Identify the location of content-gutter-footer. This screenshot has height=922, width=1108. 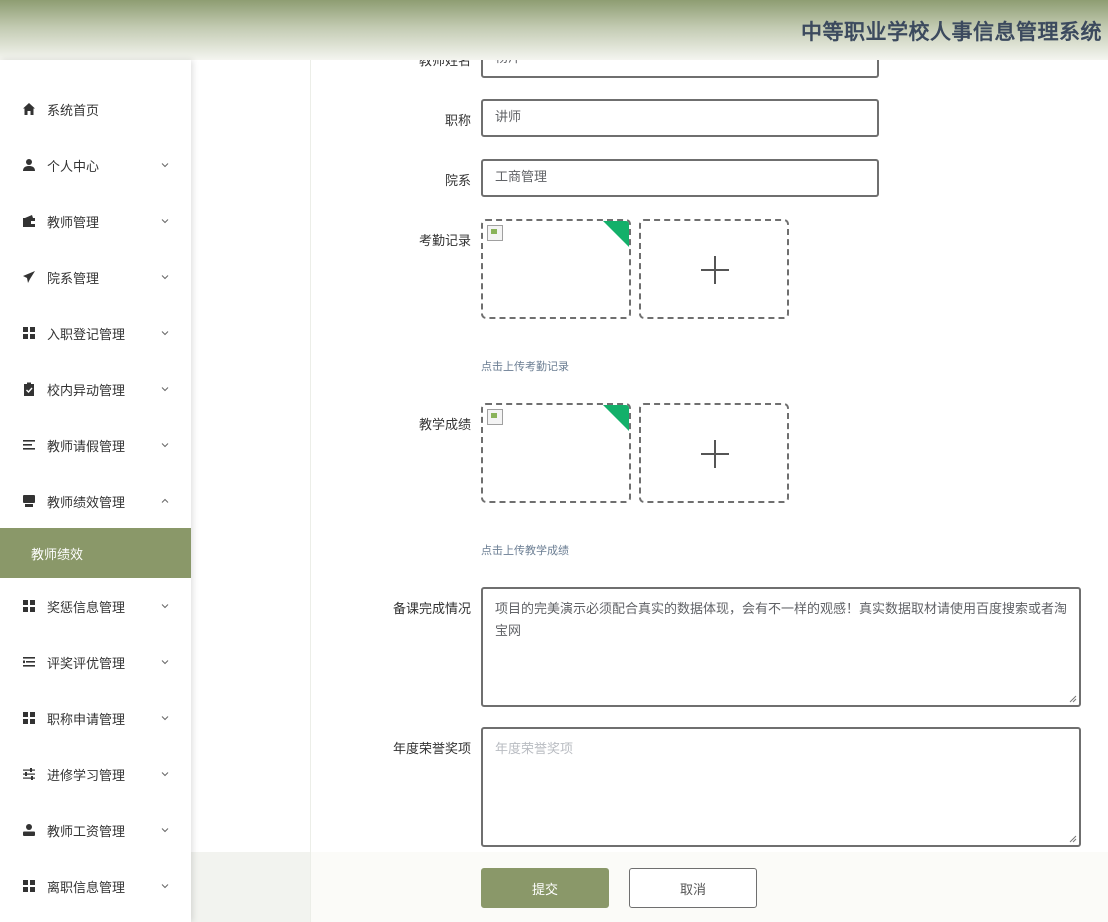
(250, 887).